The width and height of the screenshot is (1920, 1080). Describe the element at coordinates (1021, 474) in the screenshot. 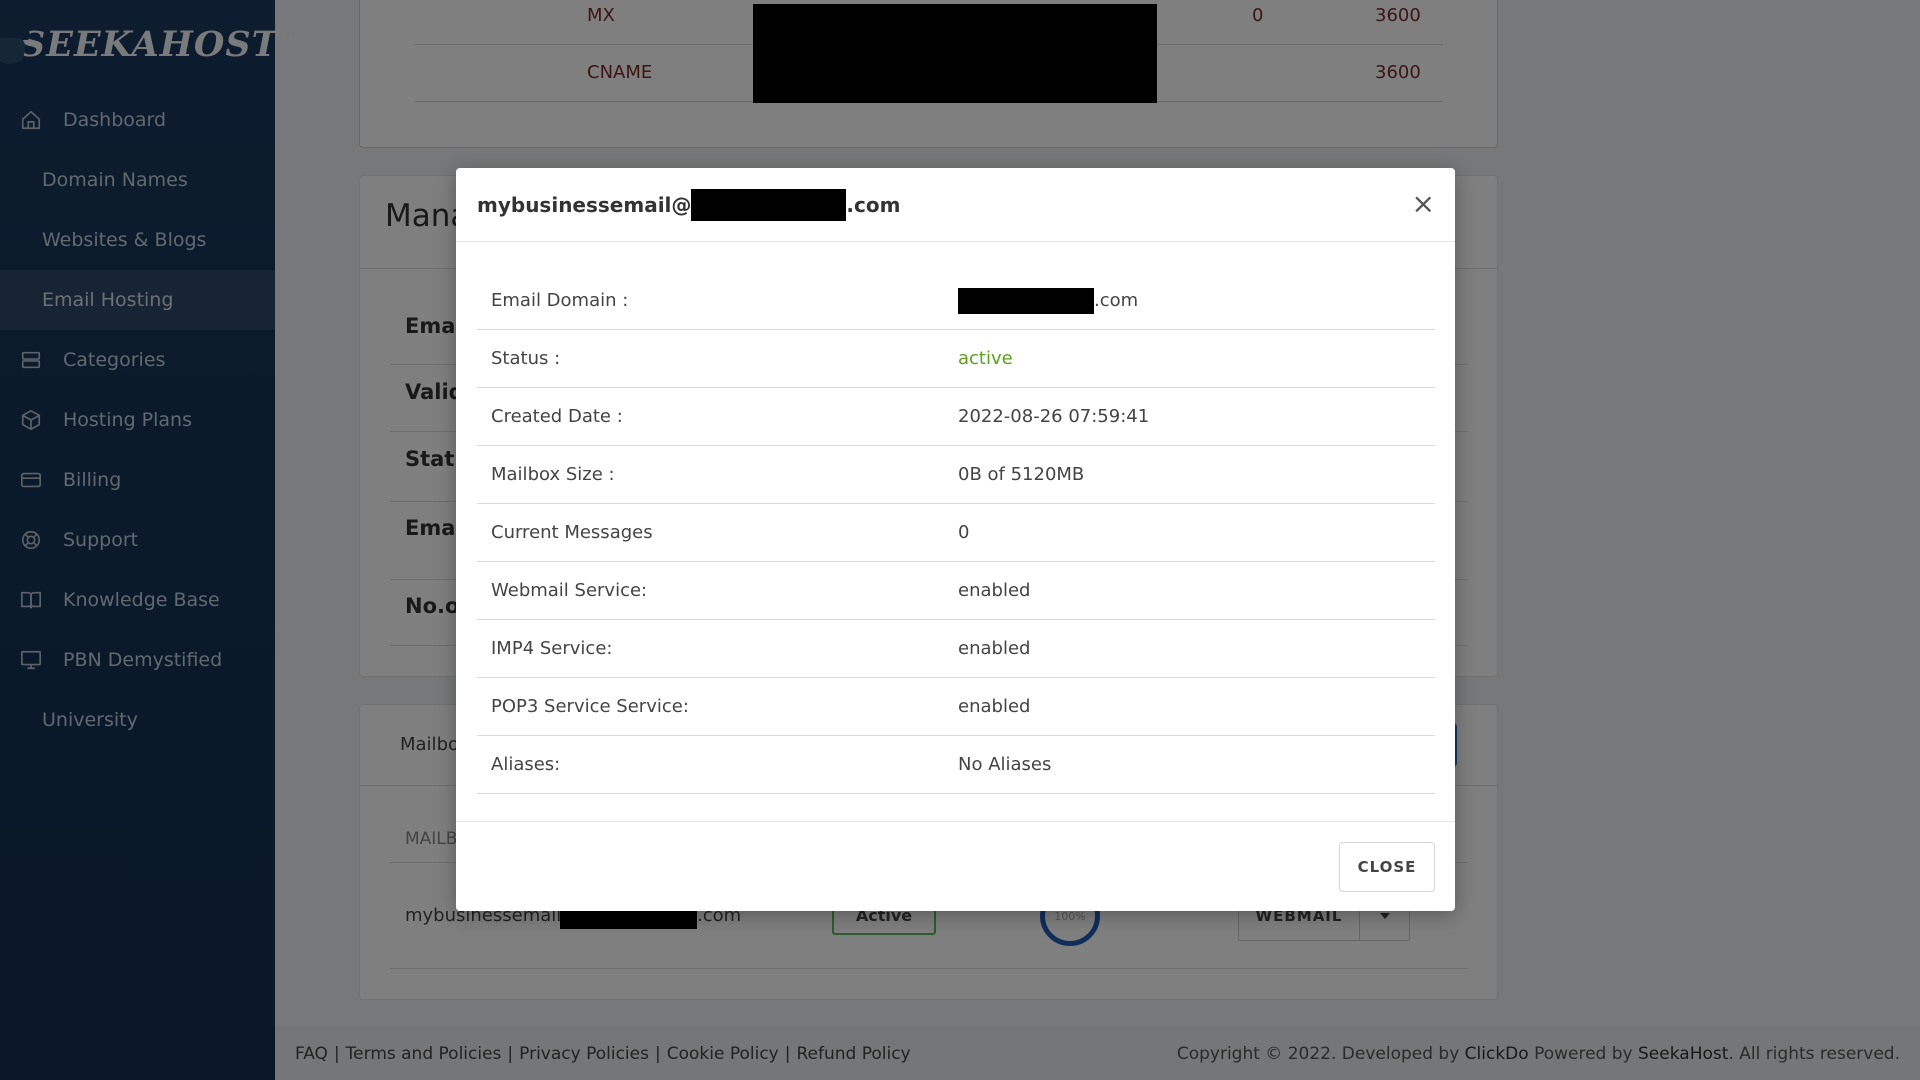

I see `info-value: 0B of 5120MB` at that location.